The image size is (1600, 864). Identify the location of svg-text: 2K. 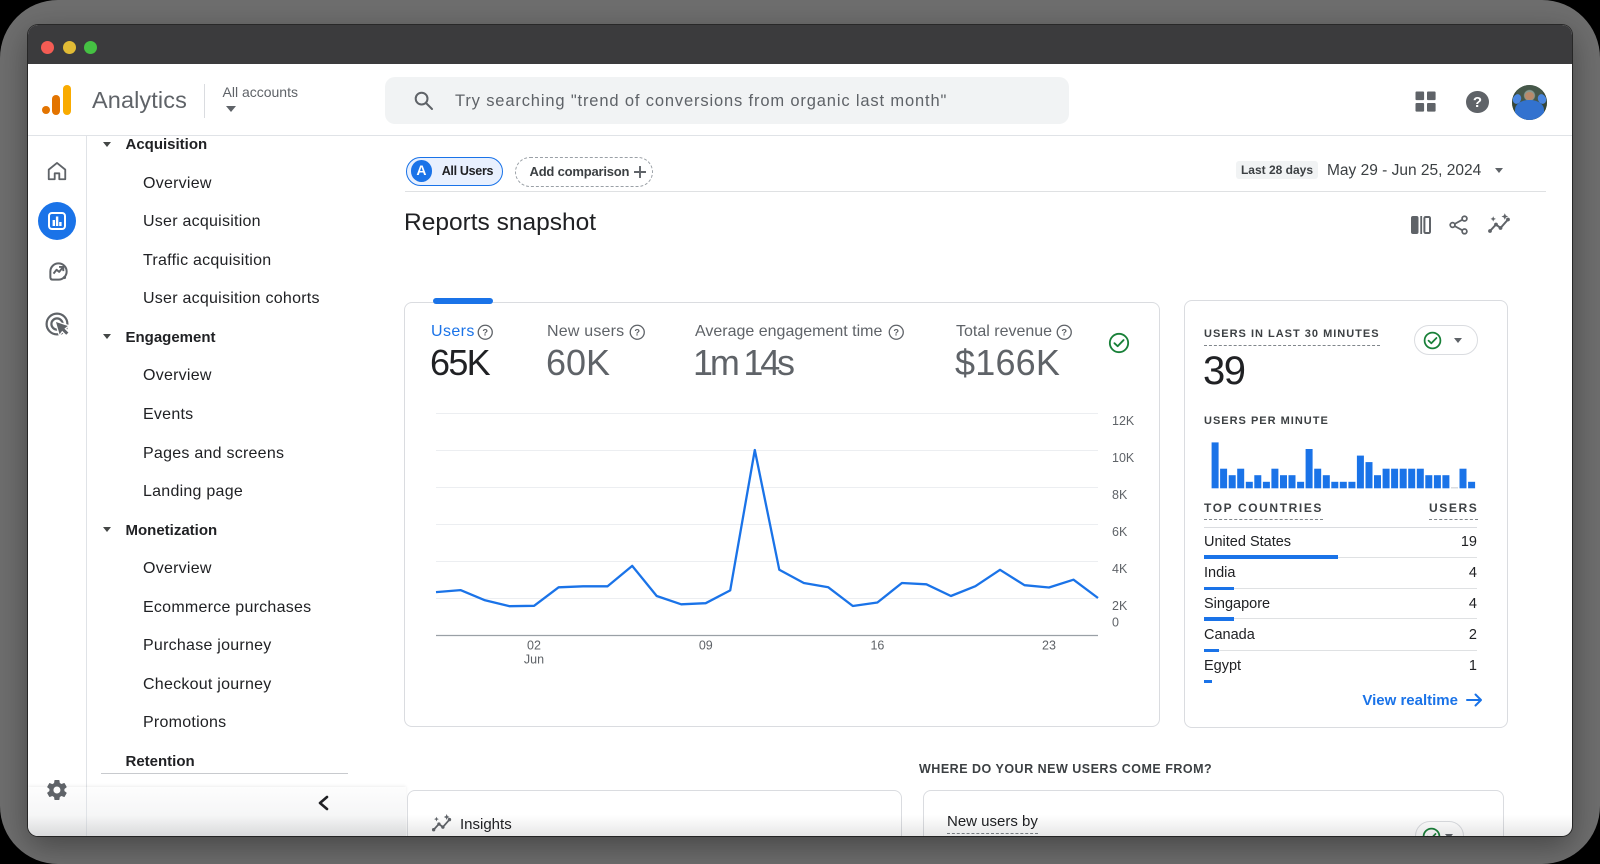
(1120, 606).